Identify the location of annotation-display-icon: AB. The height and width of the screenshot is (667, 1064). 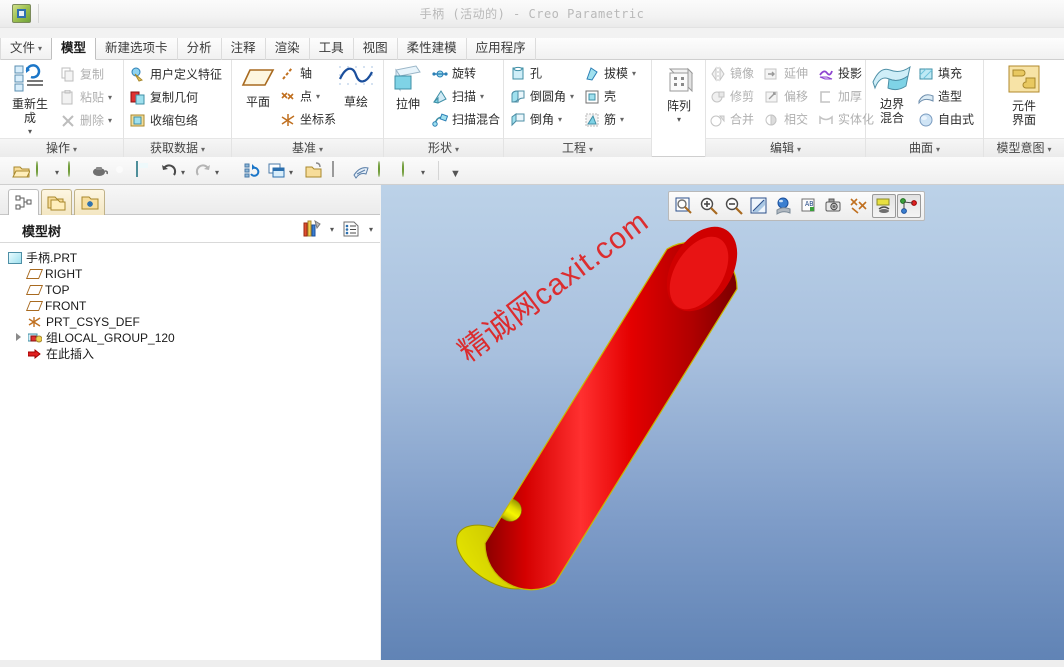
(809, 206).